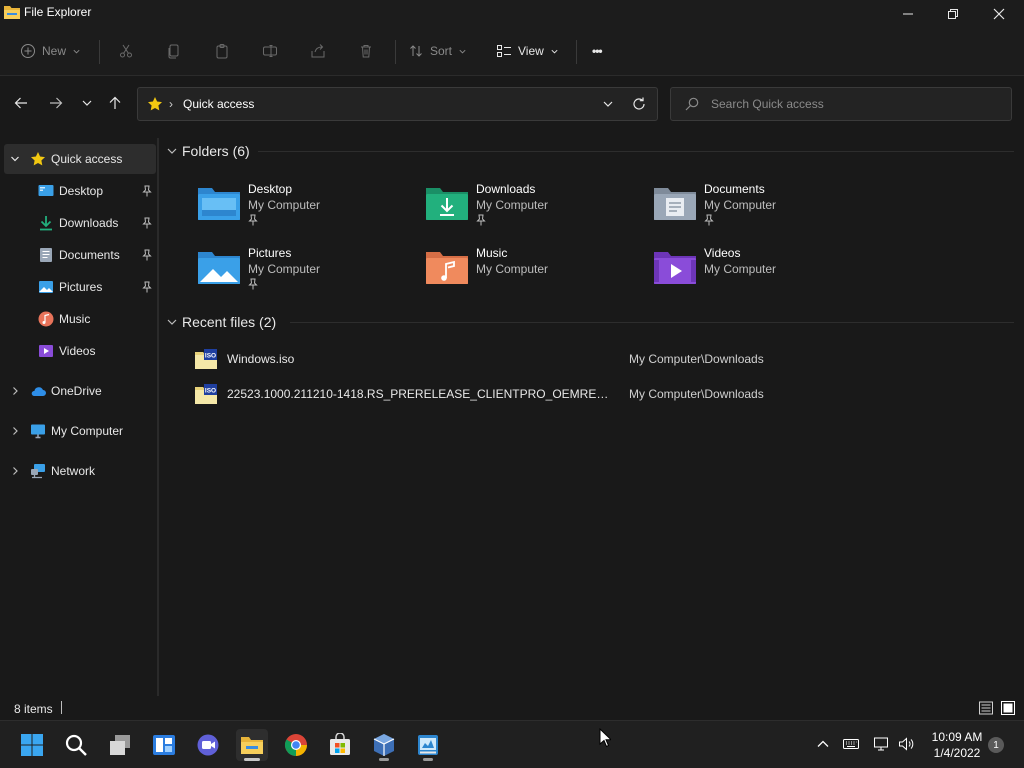  I want to click on recent-file-name: Windows.iso, so click(261, 359).